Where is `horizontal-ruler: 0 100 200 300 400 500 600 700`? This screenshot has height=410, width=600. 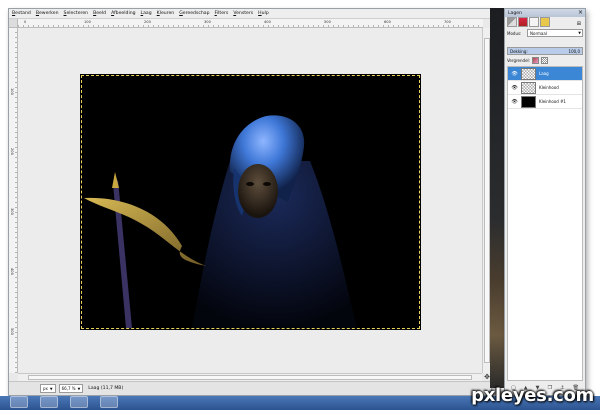
horizontal-ruler: 0 100 200 300 400 500 600 700 is located at coordinates (250, 23).